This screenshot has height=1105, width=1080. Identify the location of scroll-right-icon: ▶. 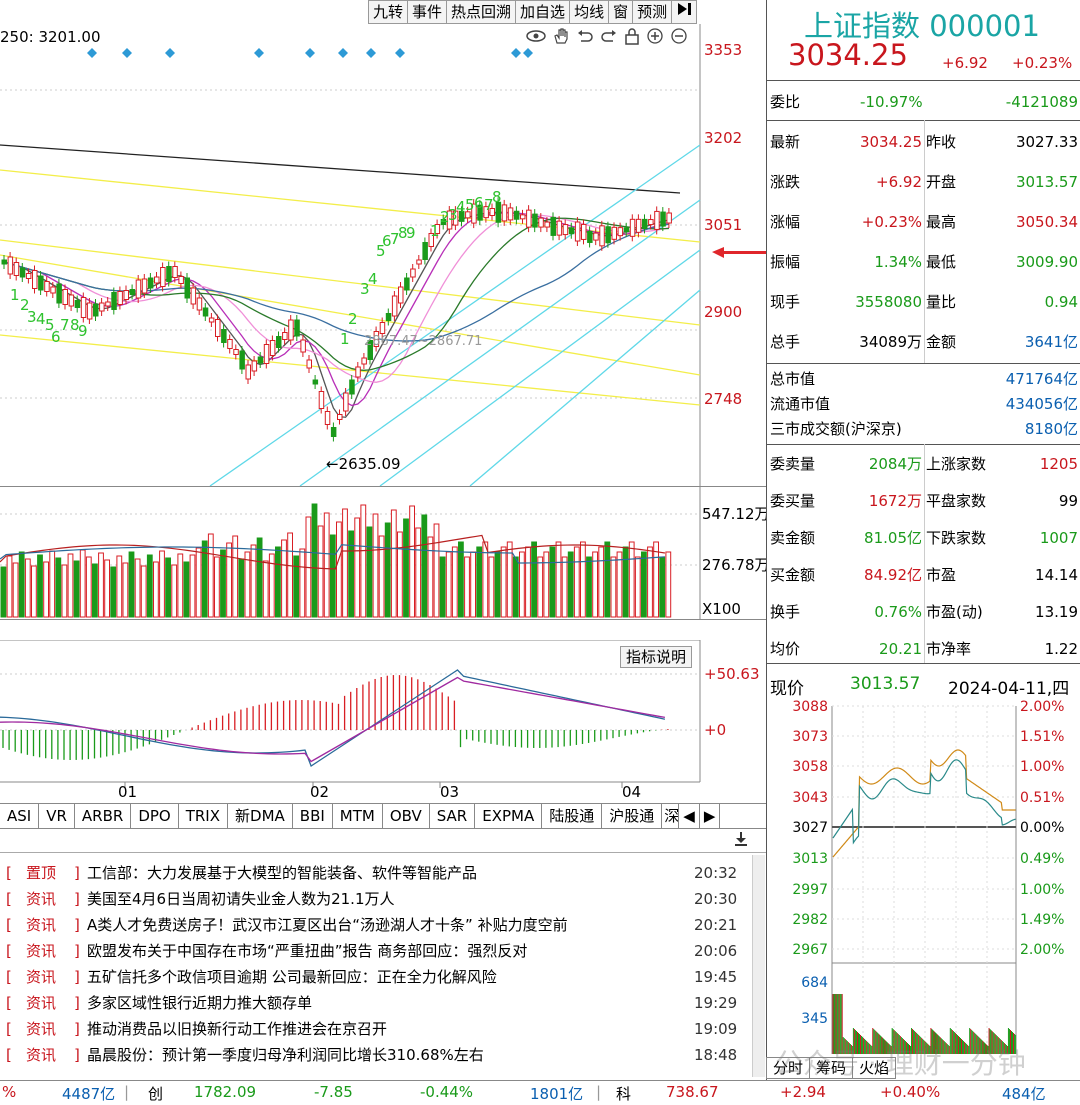
(710, 816).